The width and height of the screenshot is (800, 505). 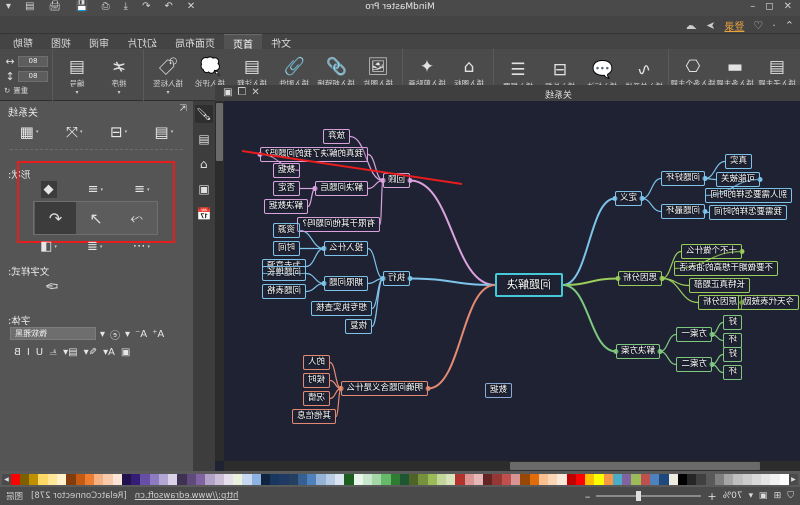 I want to click on mindmap-node: 方案二, so click(x=694, y=365).